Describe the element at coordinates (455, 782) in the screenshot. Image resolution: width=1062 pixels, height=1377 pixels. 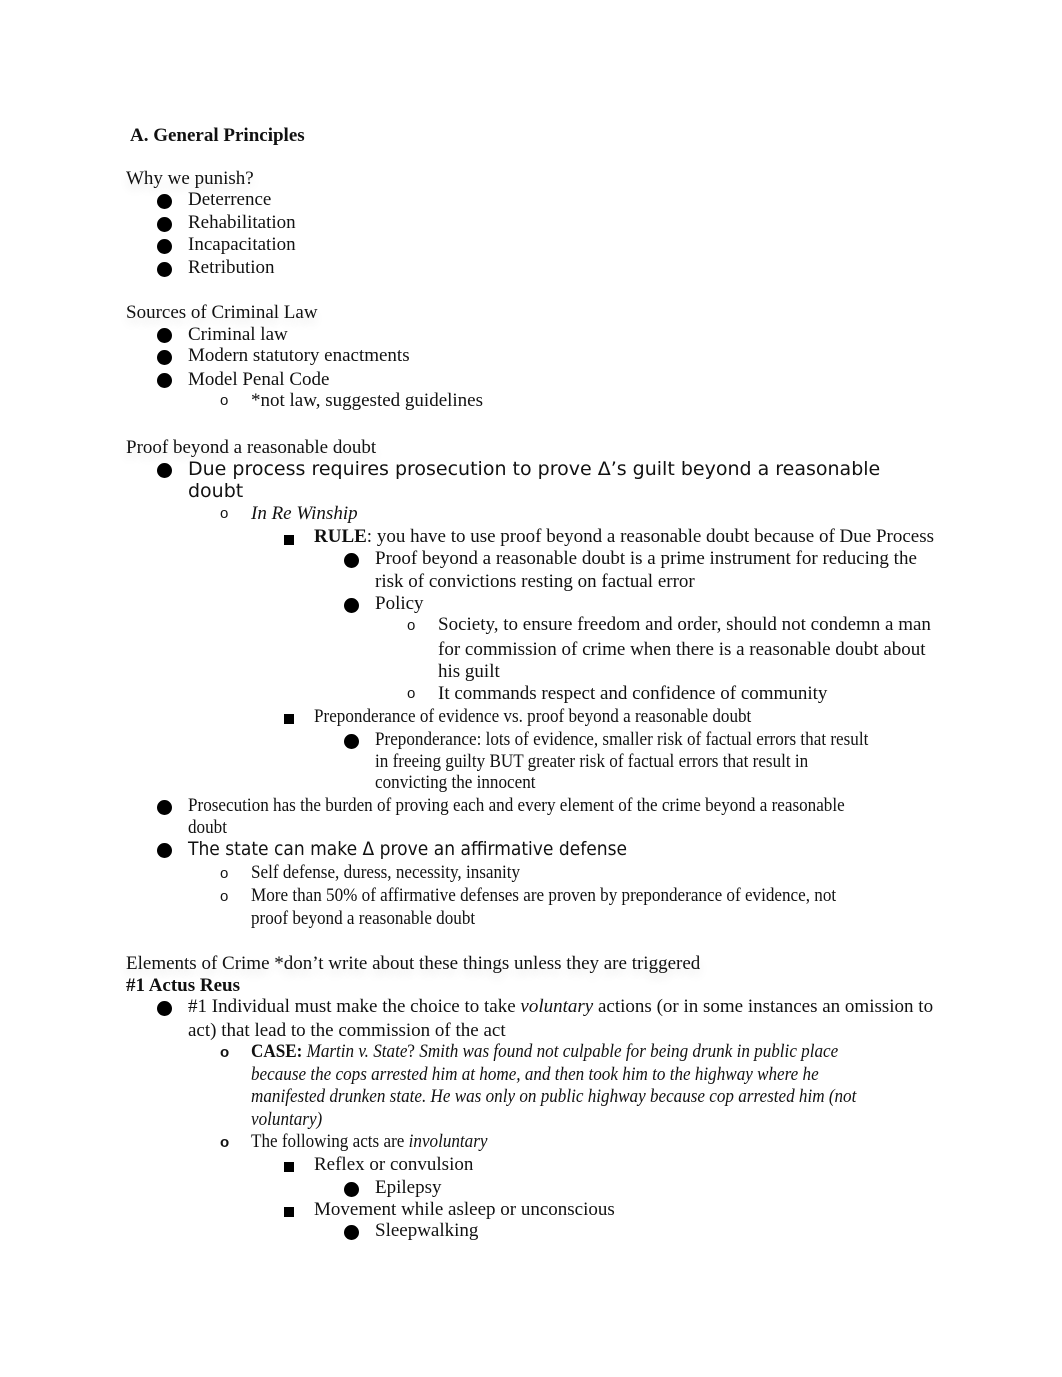
I see `list-item-continued: convicting the innocent` at that location.